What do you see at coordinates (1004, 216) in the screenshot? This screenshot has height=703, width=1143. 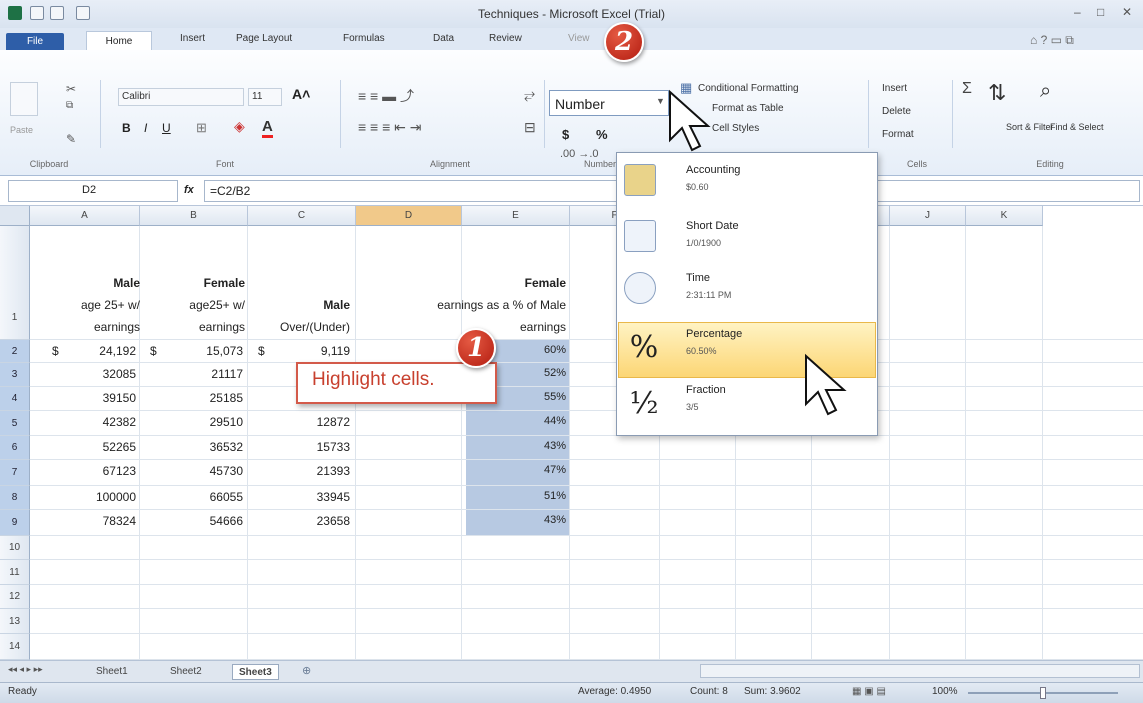 I see `column-header-k: K` at bounding box center [1004, 216].